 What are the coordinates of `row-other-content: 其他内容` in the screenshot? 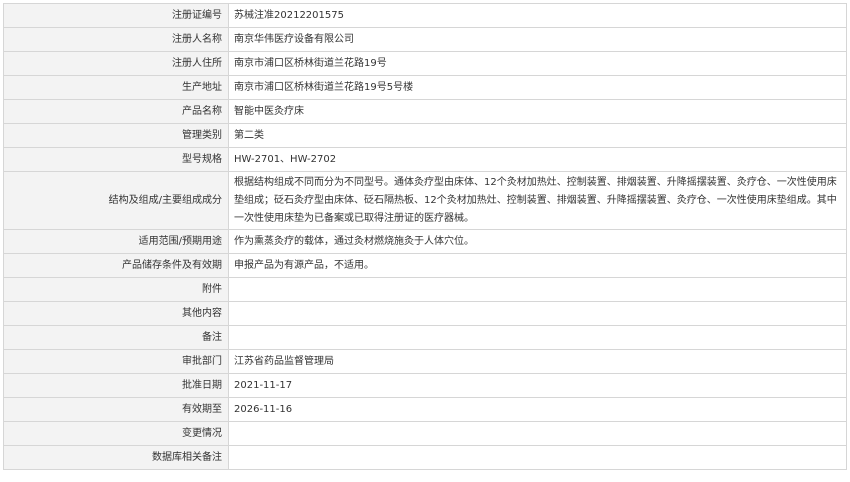 It's located at (425, 313).